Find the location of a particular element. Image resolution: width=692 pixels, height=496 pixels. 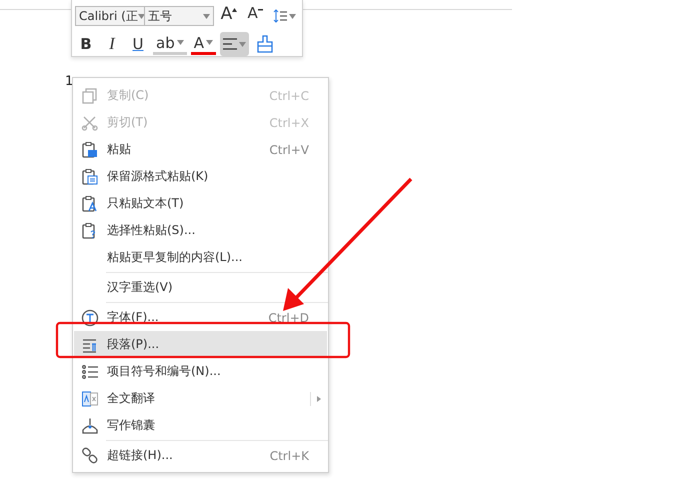

menu-item-label: 保留源格式粘贴(K) is located at coordinates (158, 176).